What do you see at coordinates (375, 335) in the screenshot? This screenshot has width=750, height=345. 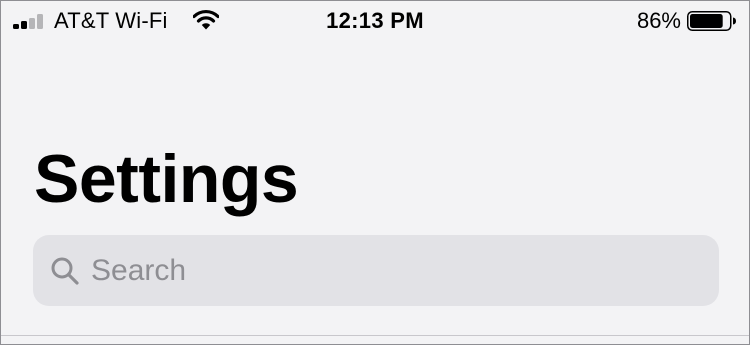 I see `section-divider` at bounding box center [375, 335].